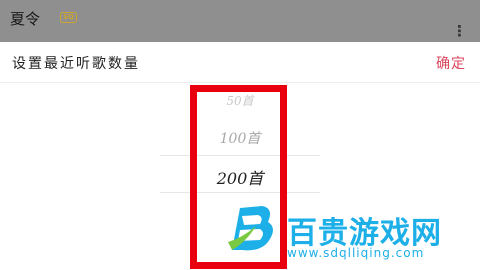 This screenshot has width=480, height=270. Describe the element at coordinates (356, 253) in the screenshot. I see `watermark-url: www.sdqlliqing.com` at that location.